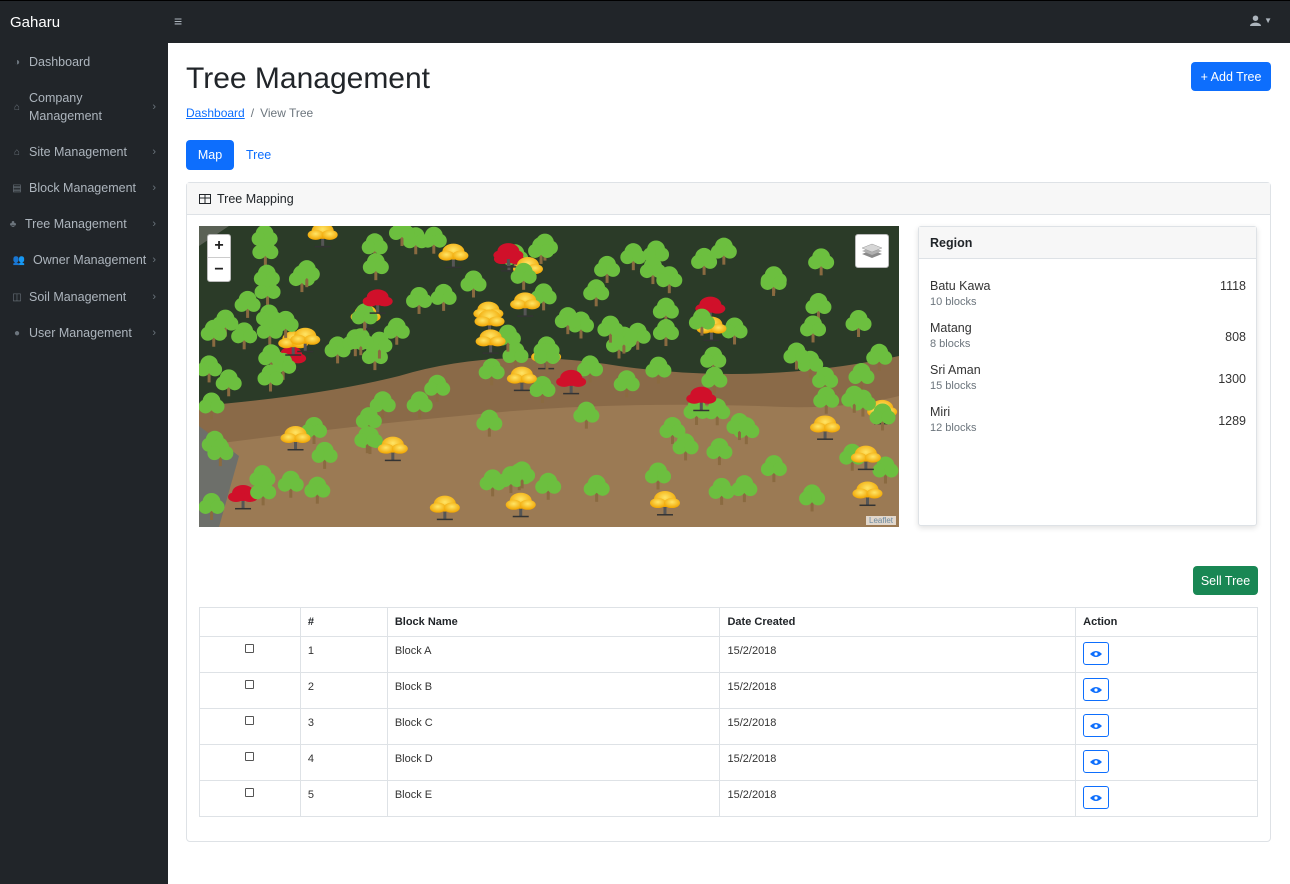 This screenshot has height=884, width=1290. What do you see at coordinates (898, 622) in the screenshot?
I see `column-header-date-created: Date Created` at bounding box center [898, 622].